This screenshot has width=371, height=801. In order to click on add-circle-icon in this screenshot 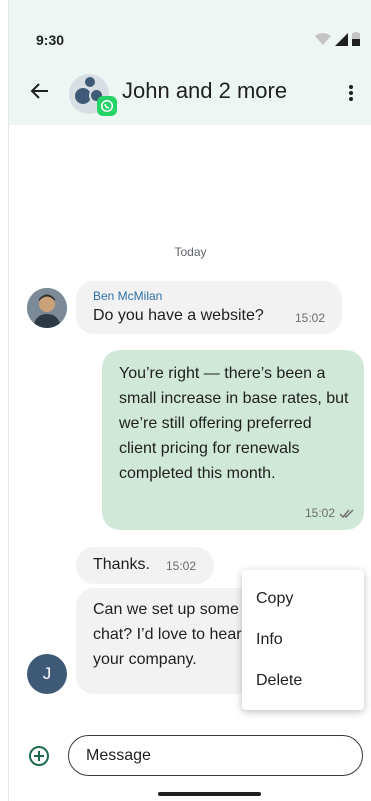, I will do `click(39, 756)`.